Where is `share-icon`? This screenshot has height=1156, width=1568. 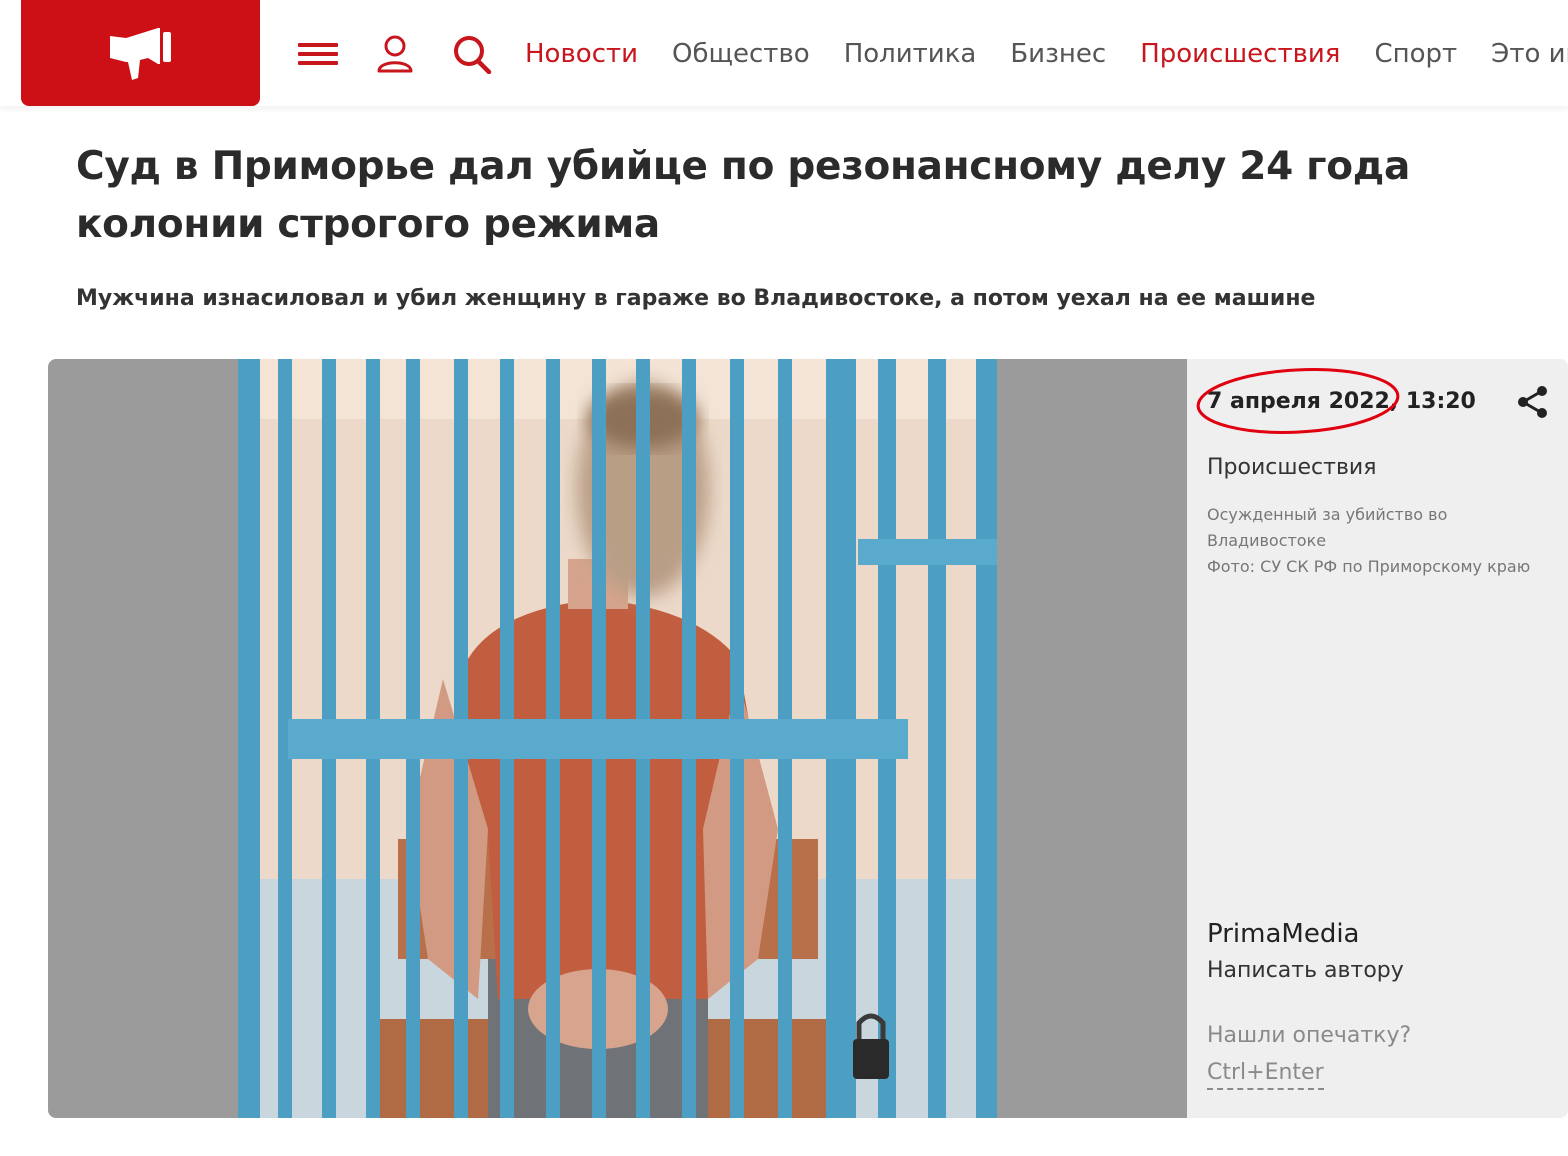 share-icon is located at coordinates (1533, 402).